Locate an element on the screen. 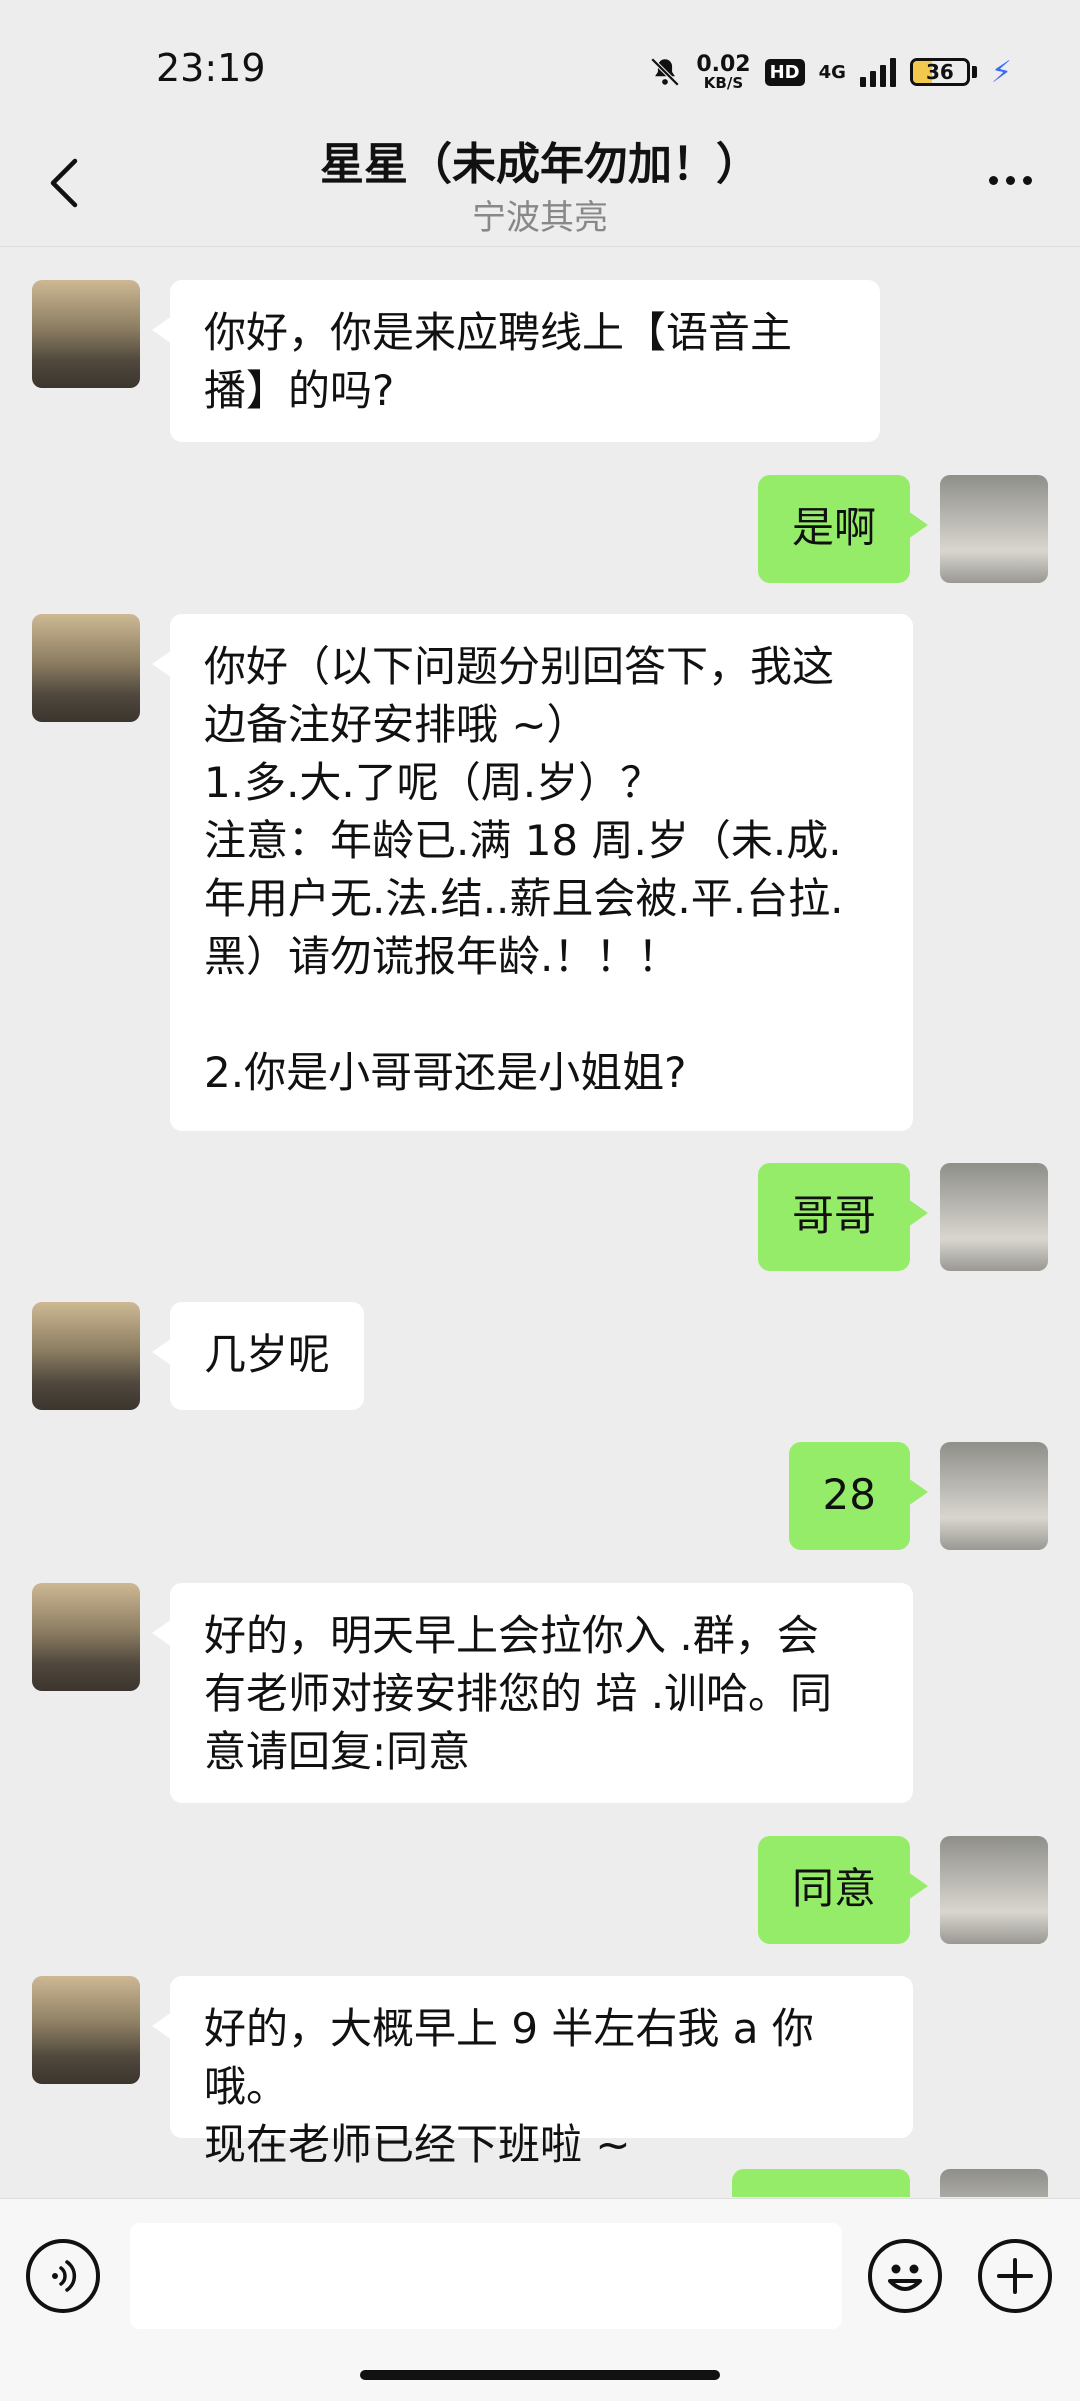 The image size is (1080, 2401). emoji-button is located at coordinates (905, 2276).